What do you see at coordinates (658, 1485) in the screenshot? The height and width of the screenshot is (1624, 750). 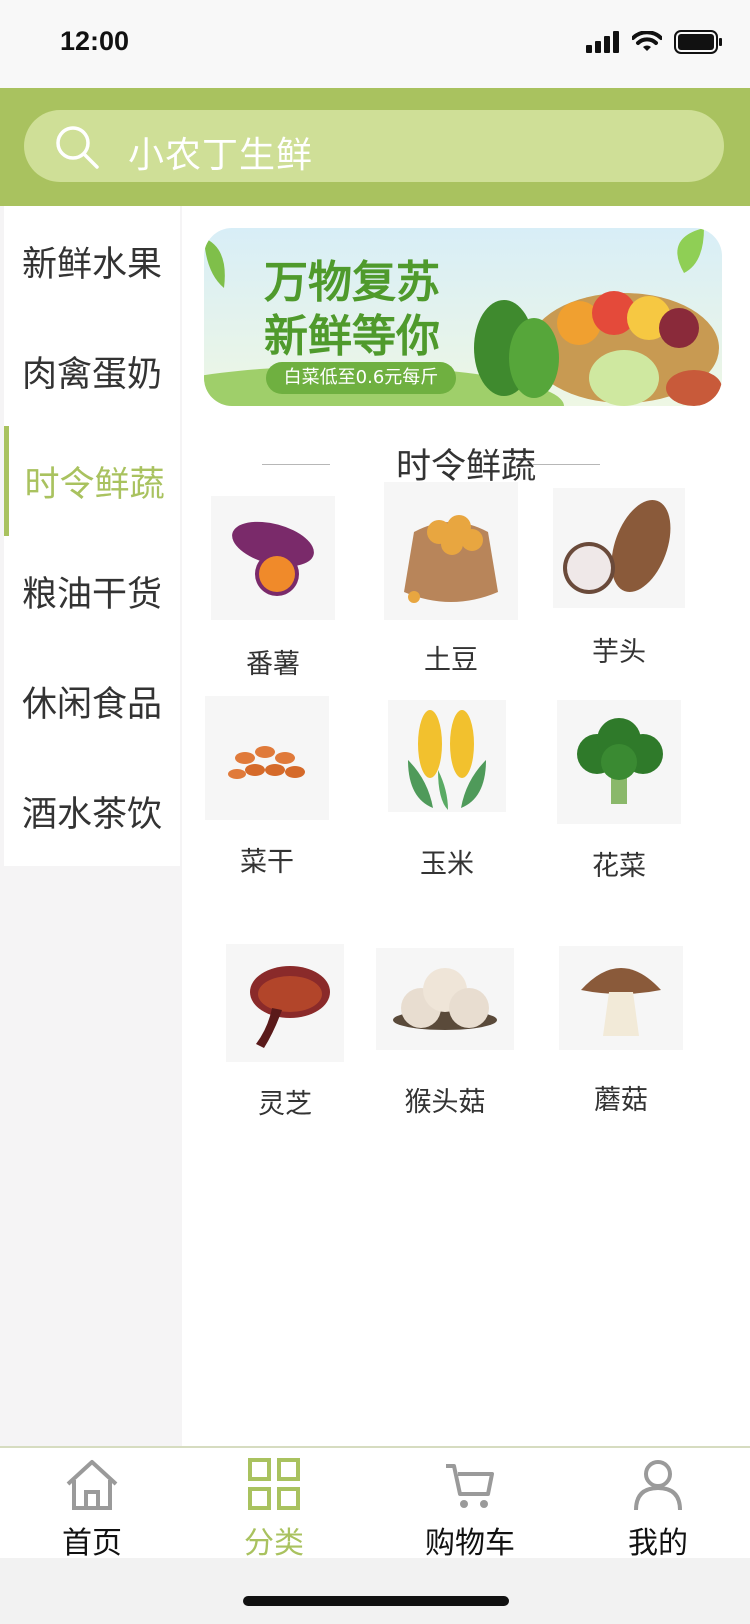 I see `user-icon` at bounding box center [658, 1485].